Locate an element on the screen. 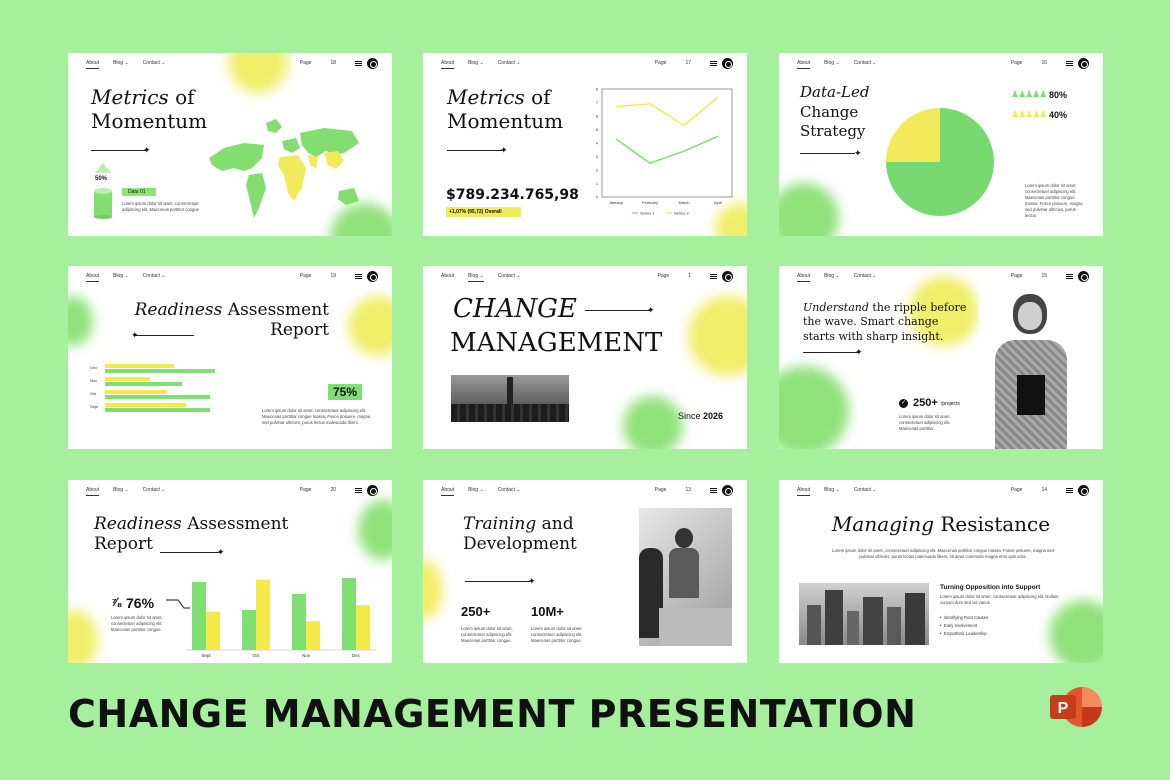 This screenshot has width=1170, height=780. bullet-item: • Early Involvement is located at coordinates (959, 625).